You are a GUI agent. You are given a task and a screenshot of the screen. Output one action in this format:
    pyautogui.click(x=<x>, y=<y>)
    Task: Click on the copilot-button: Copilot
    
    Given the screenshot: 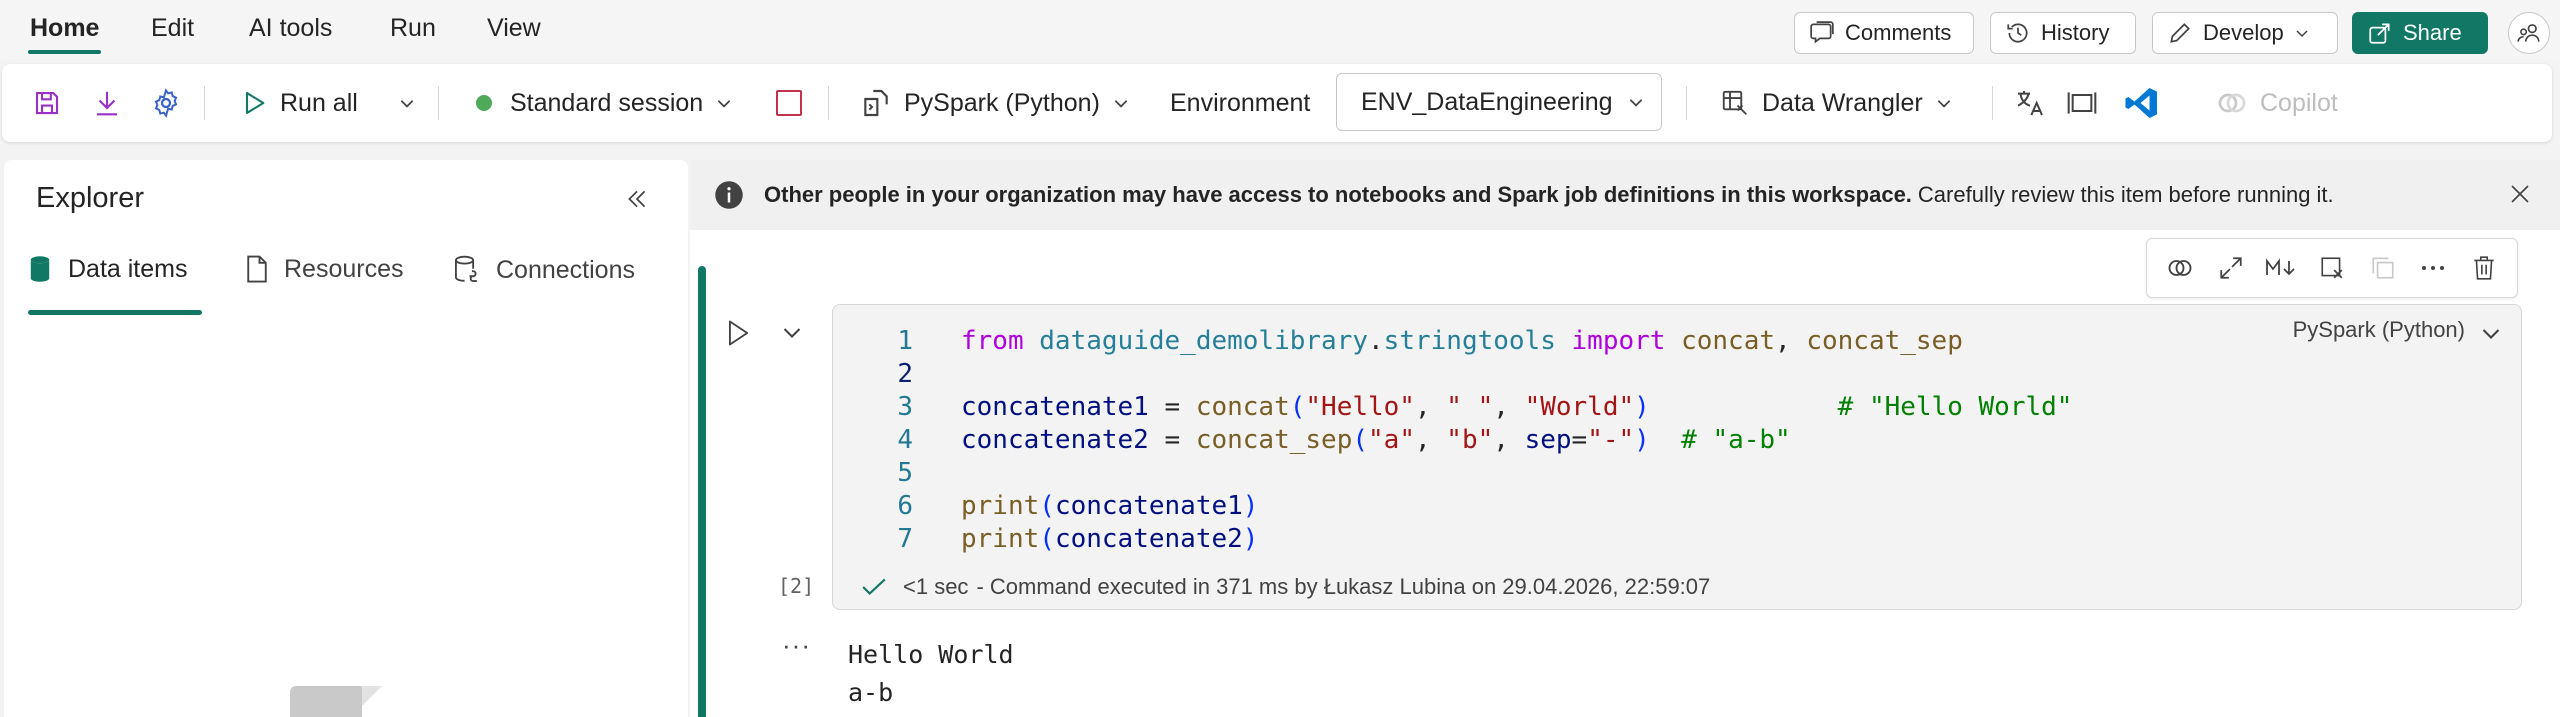 What is the action you would take?
    pyautogui.click(x=2277, y=103)
    